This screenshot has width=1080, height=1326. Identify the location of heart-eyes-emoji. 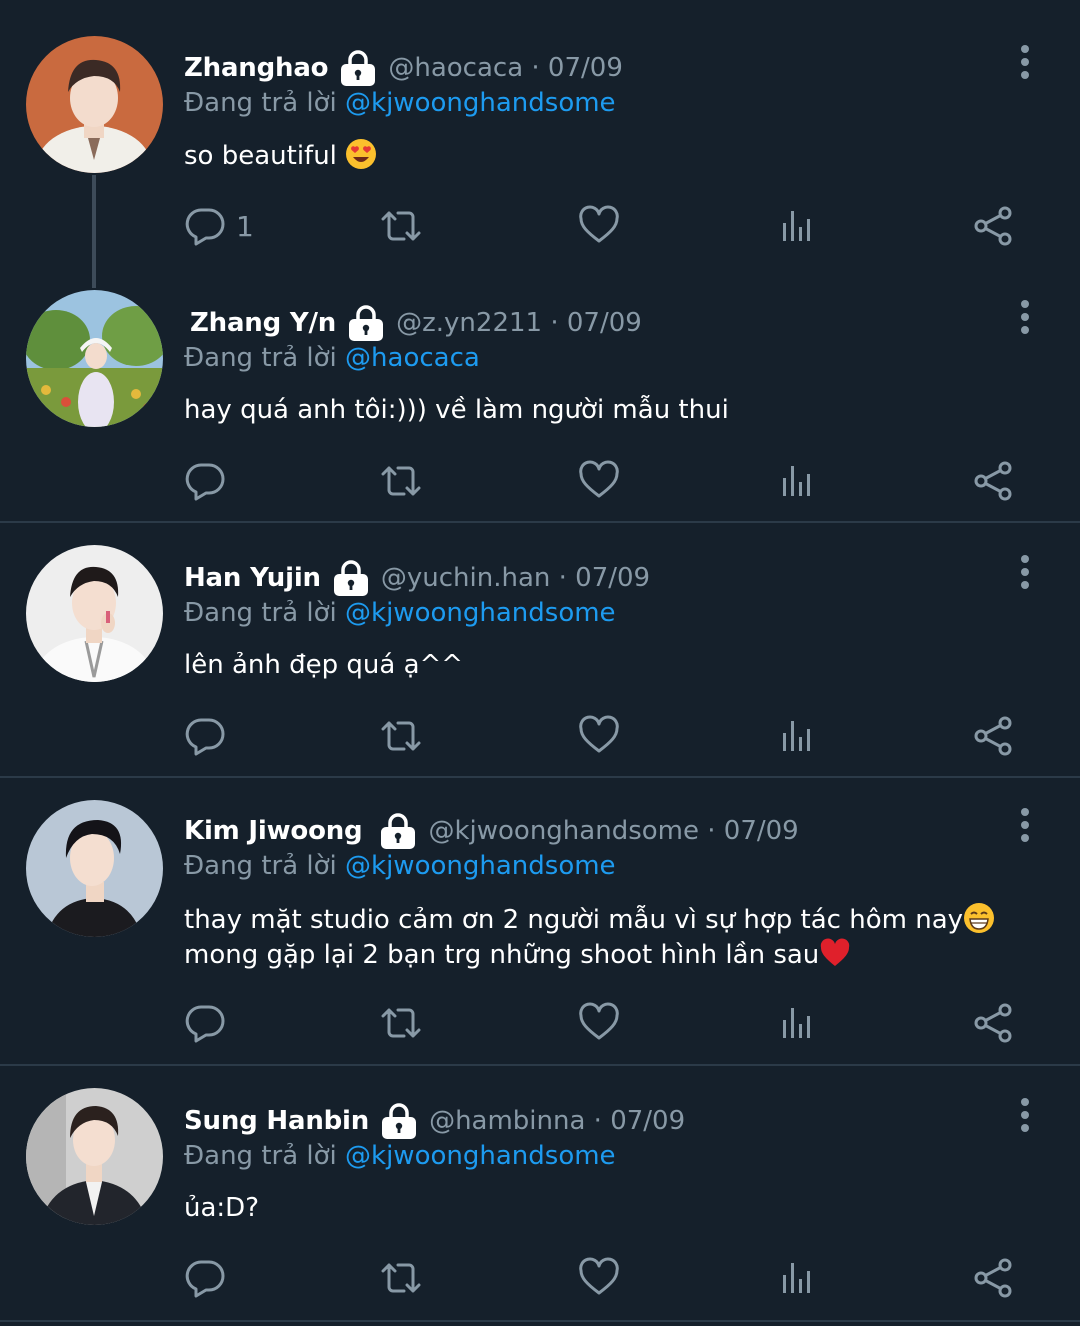
(361, 154).